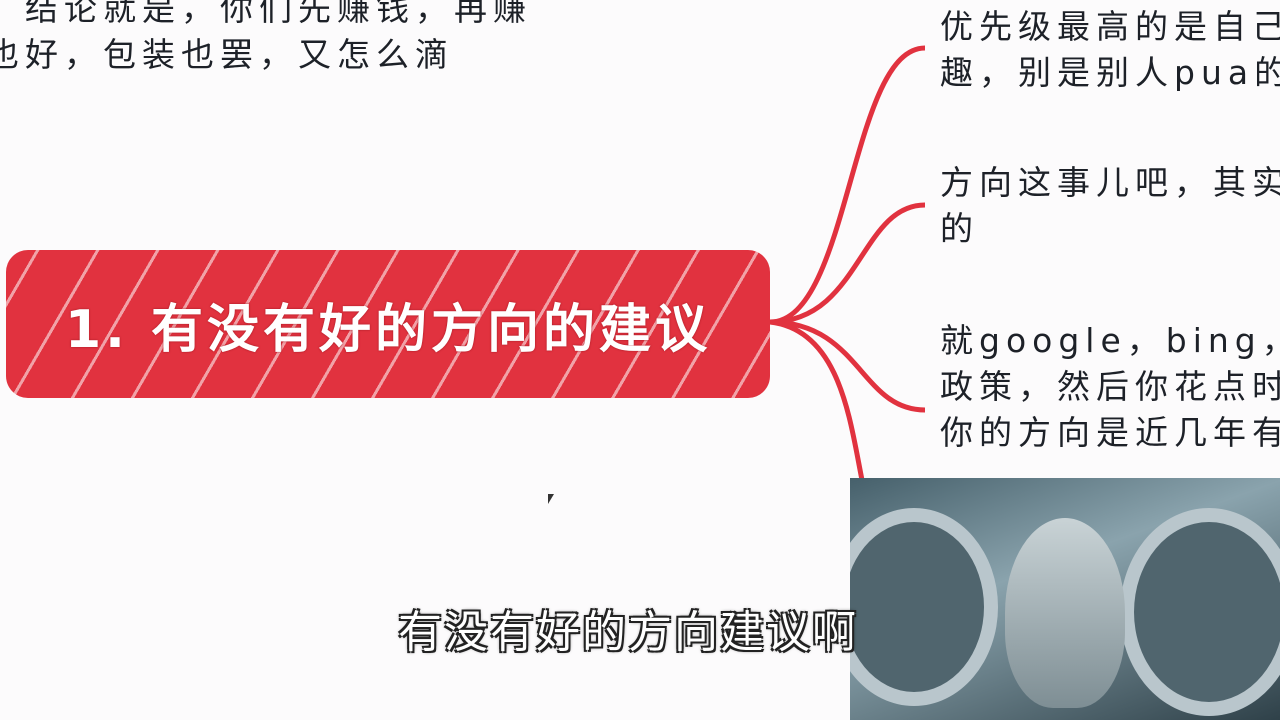 The image size is (1280, 720). I want to click on branch-text: 就google，bing，你, so click(1110, 340).